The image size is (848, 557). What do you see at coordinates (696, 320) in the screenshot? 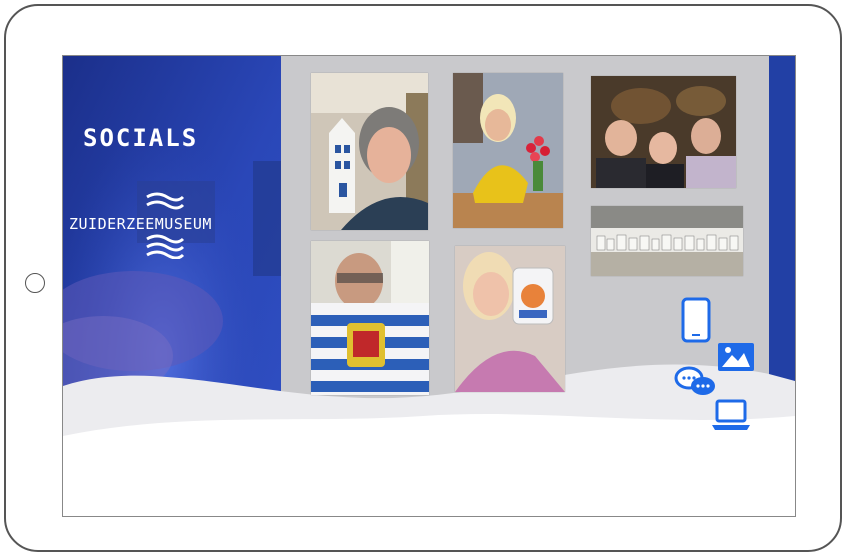
I see `smartphone-icon` at bounding box center [696, 320].